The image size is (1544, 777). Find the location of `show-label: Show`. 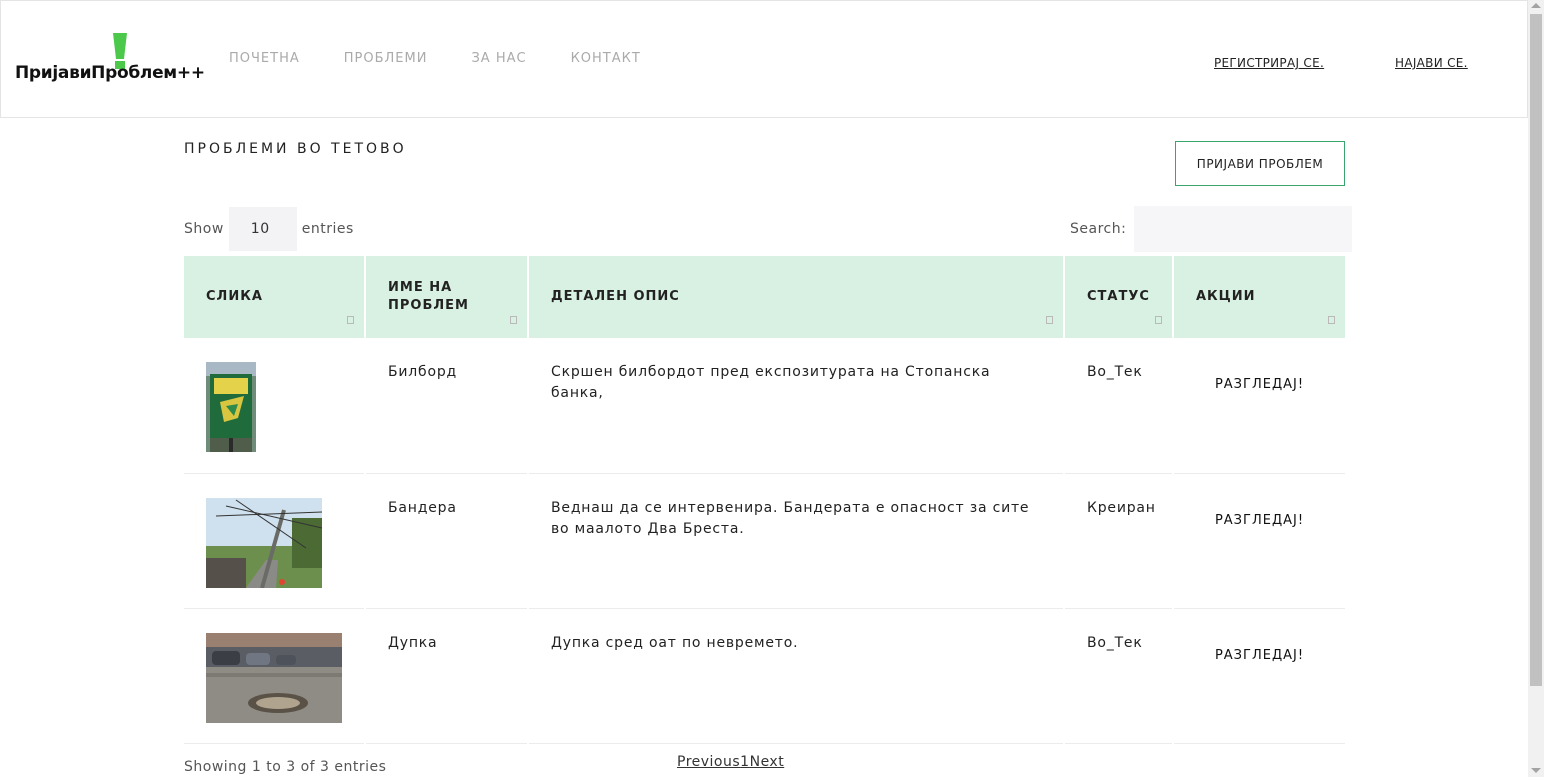

show-label: Show is located at coordinates (204, 229).